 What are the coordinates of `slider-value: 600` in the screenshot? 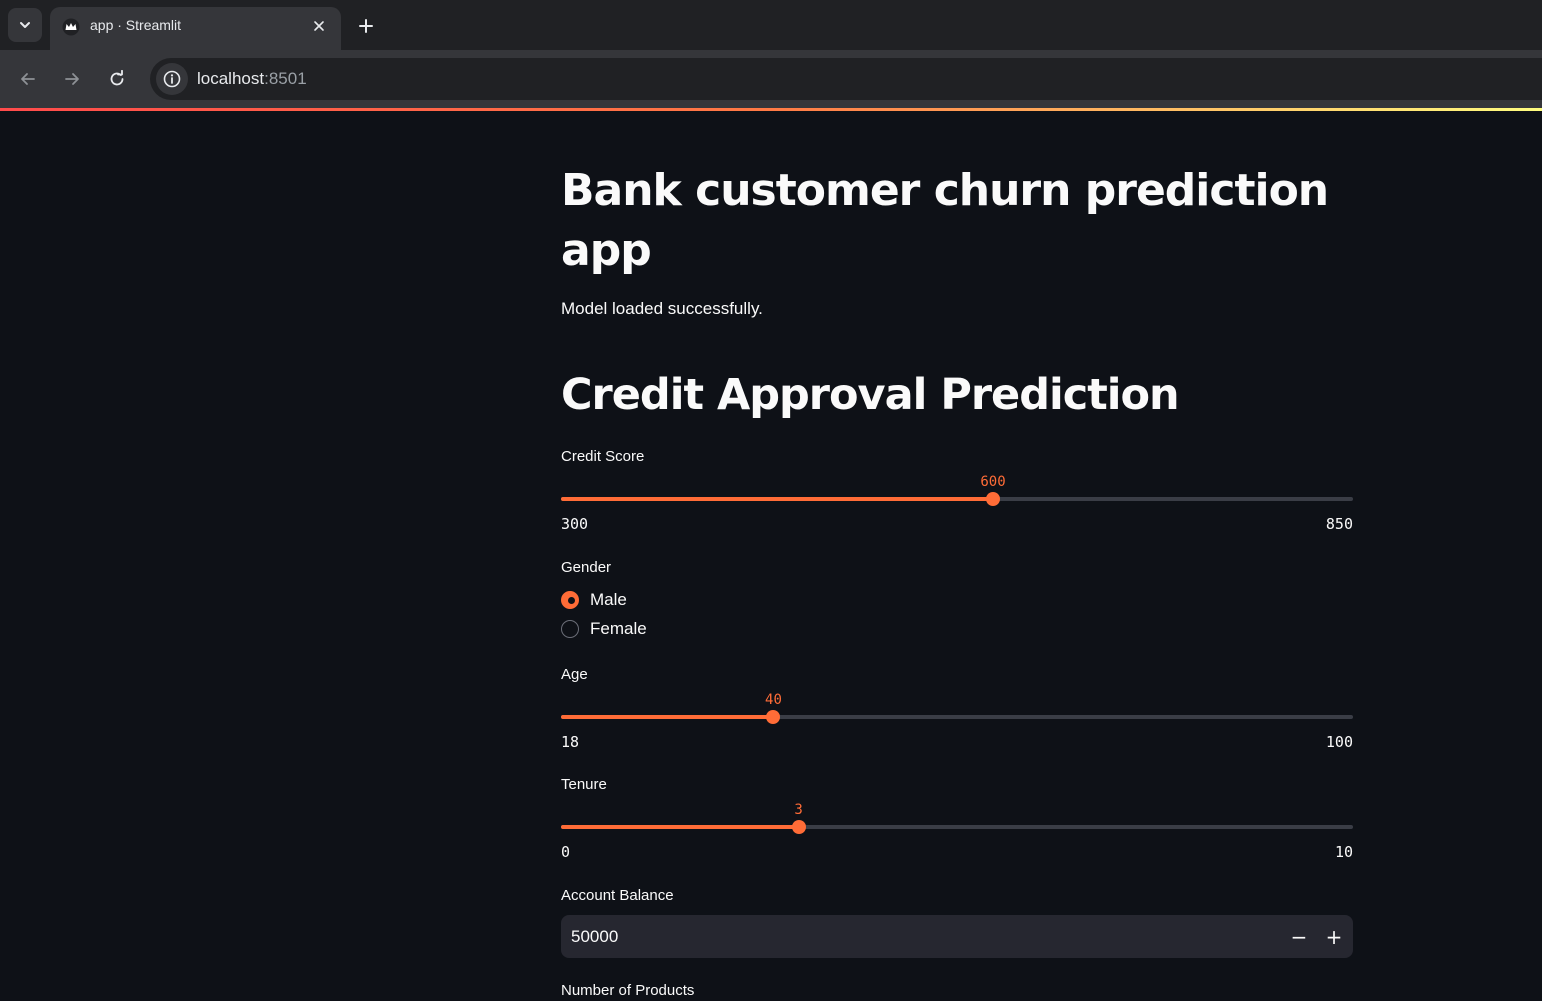 It's located at (993, 482).